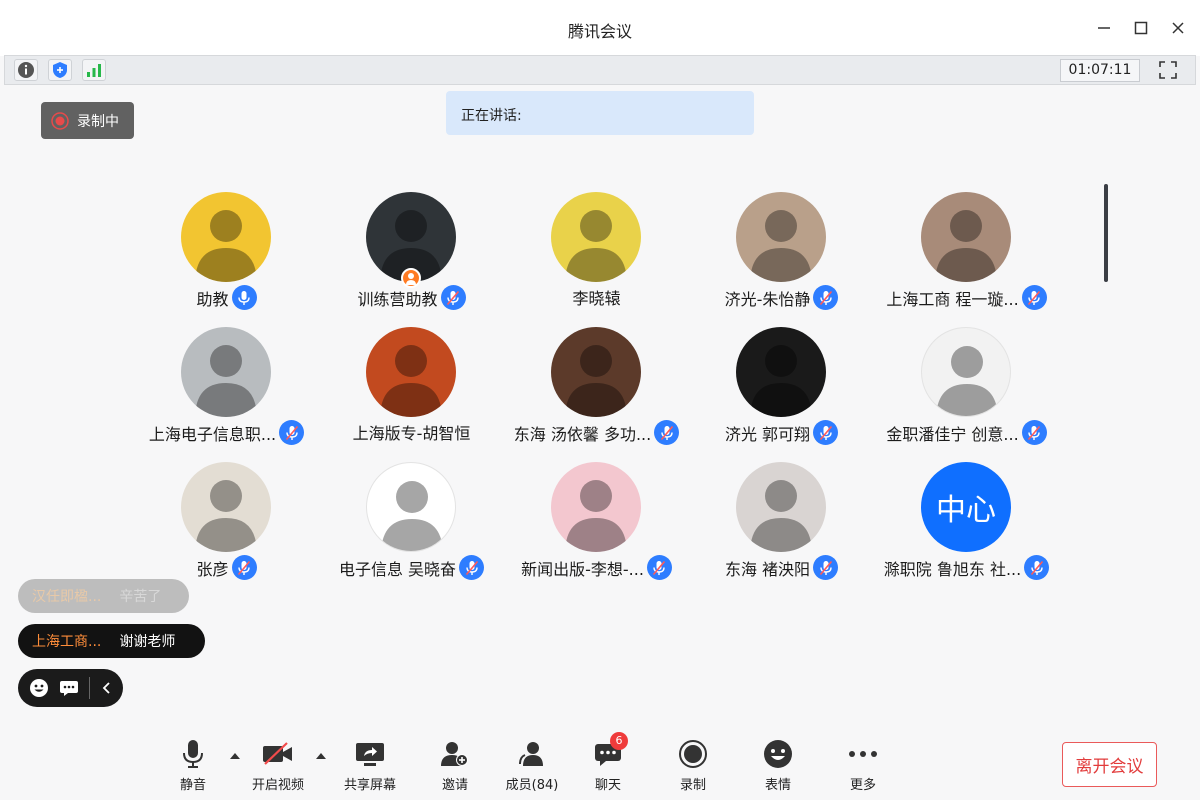  Describe the element at coordinates (778, 766) in the screenshot. I see `reactions-button: 表情` at that location.